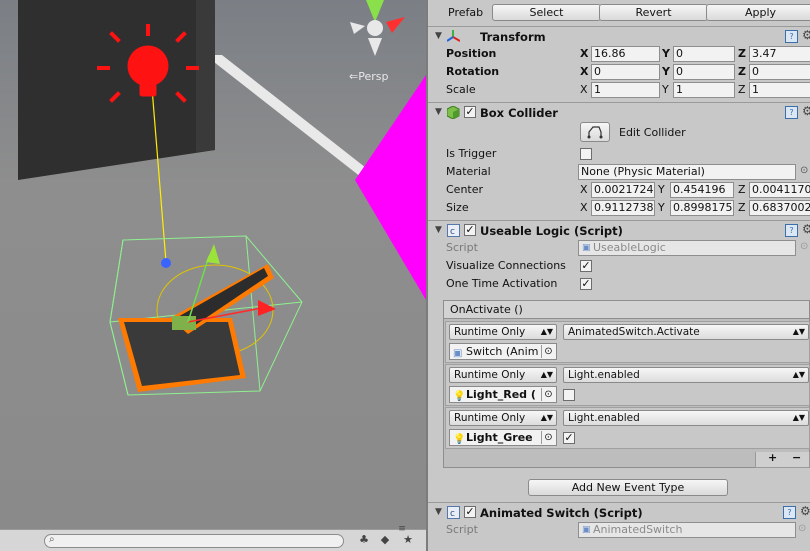 The width and height of the screenshot is (810, 551). Describe the element at coordinates (452, 232) in the screenshot. I see `svg-text: c` at that location.